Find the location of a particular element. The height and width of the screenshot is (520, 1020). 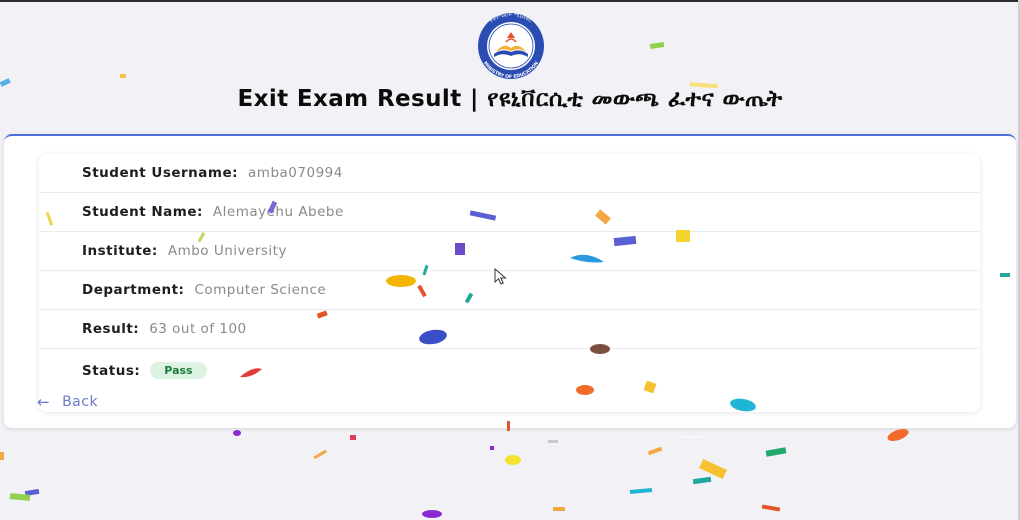

institute-row: Institute: Ambo University is located at coordinates (509, 251).